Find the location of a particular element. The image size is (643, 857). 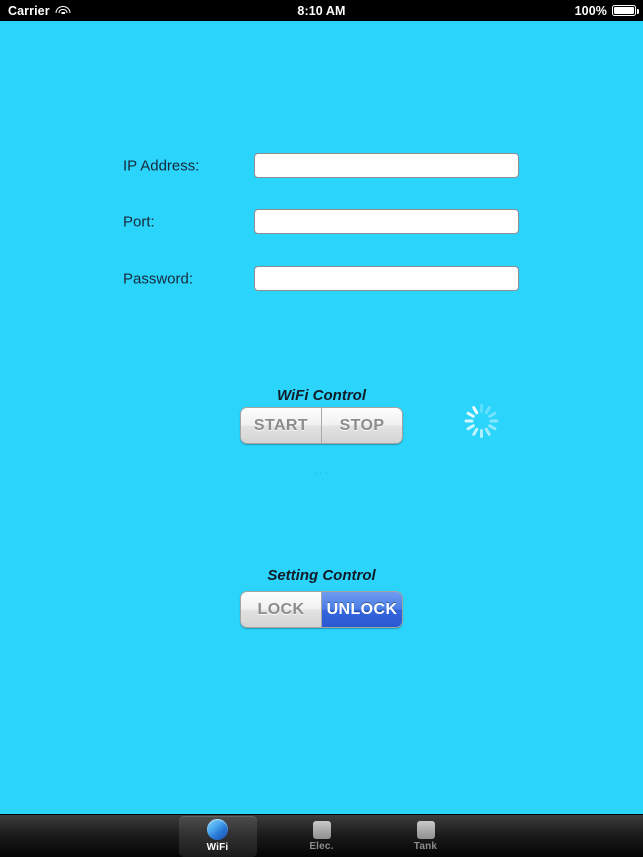

form-row-port: Port: is located at coordinates (321, 222).